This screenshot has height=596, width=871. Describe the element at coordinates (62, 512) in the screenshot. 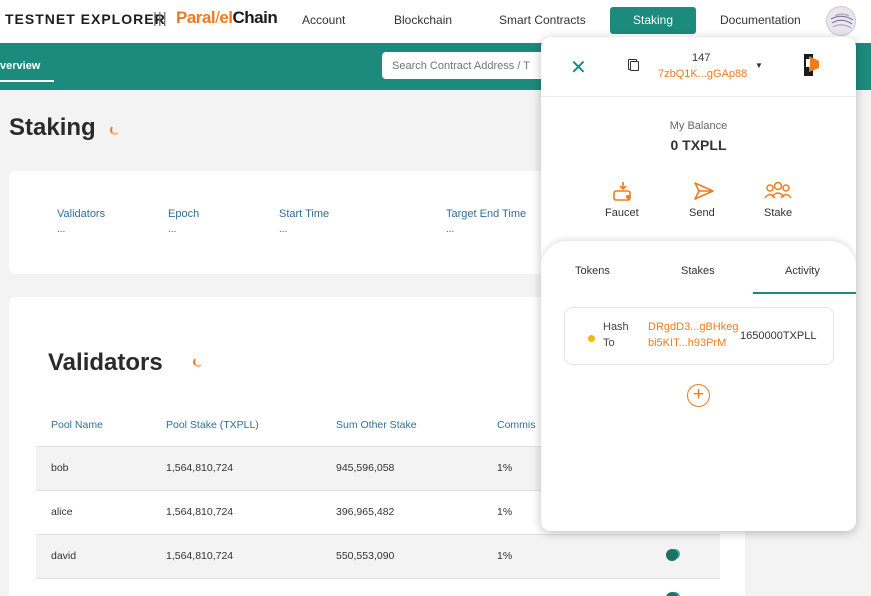

I see `cell-pool-name: alice` at that location.